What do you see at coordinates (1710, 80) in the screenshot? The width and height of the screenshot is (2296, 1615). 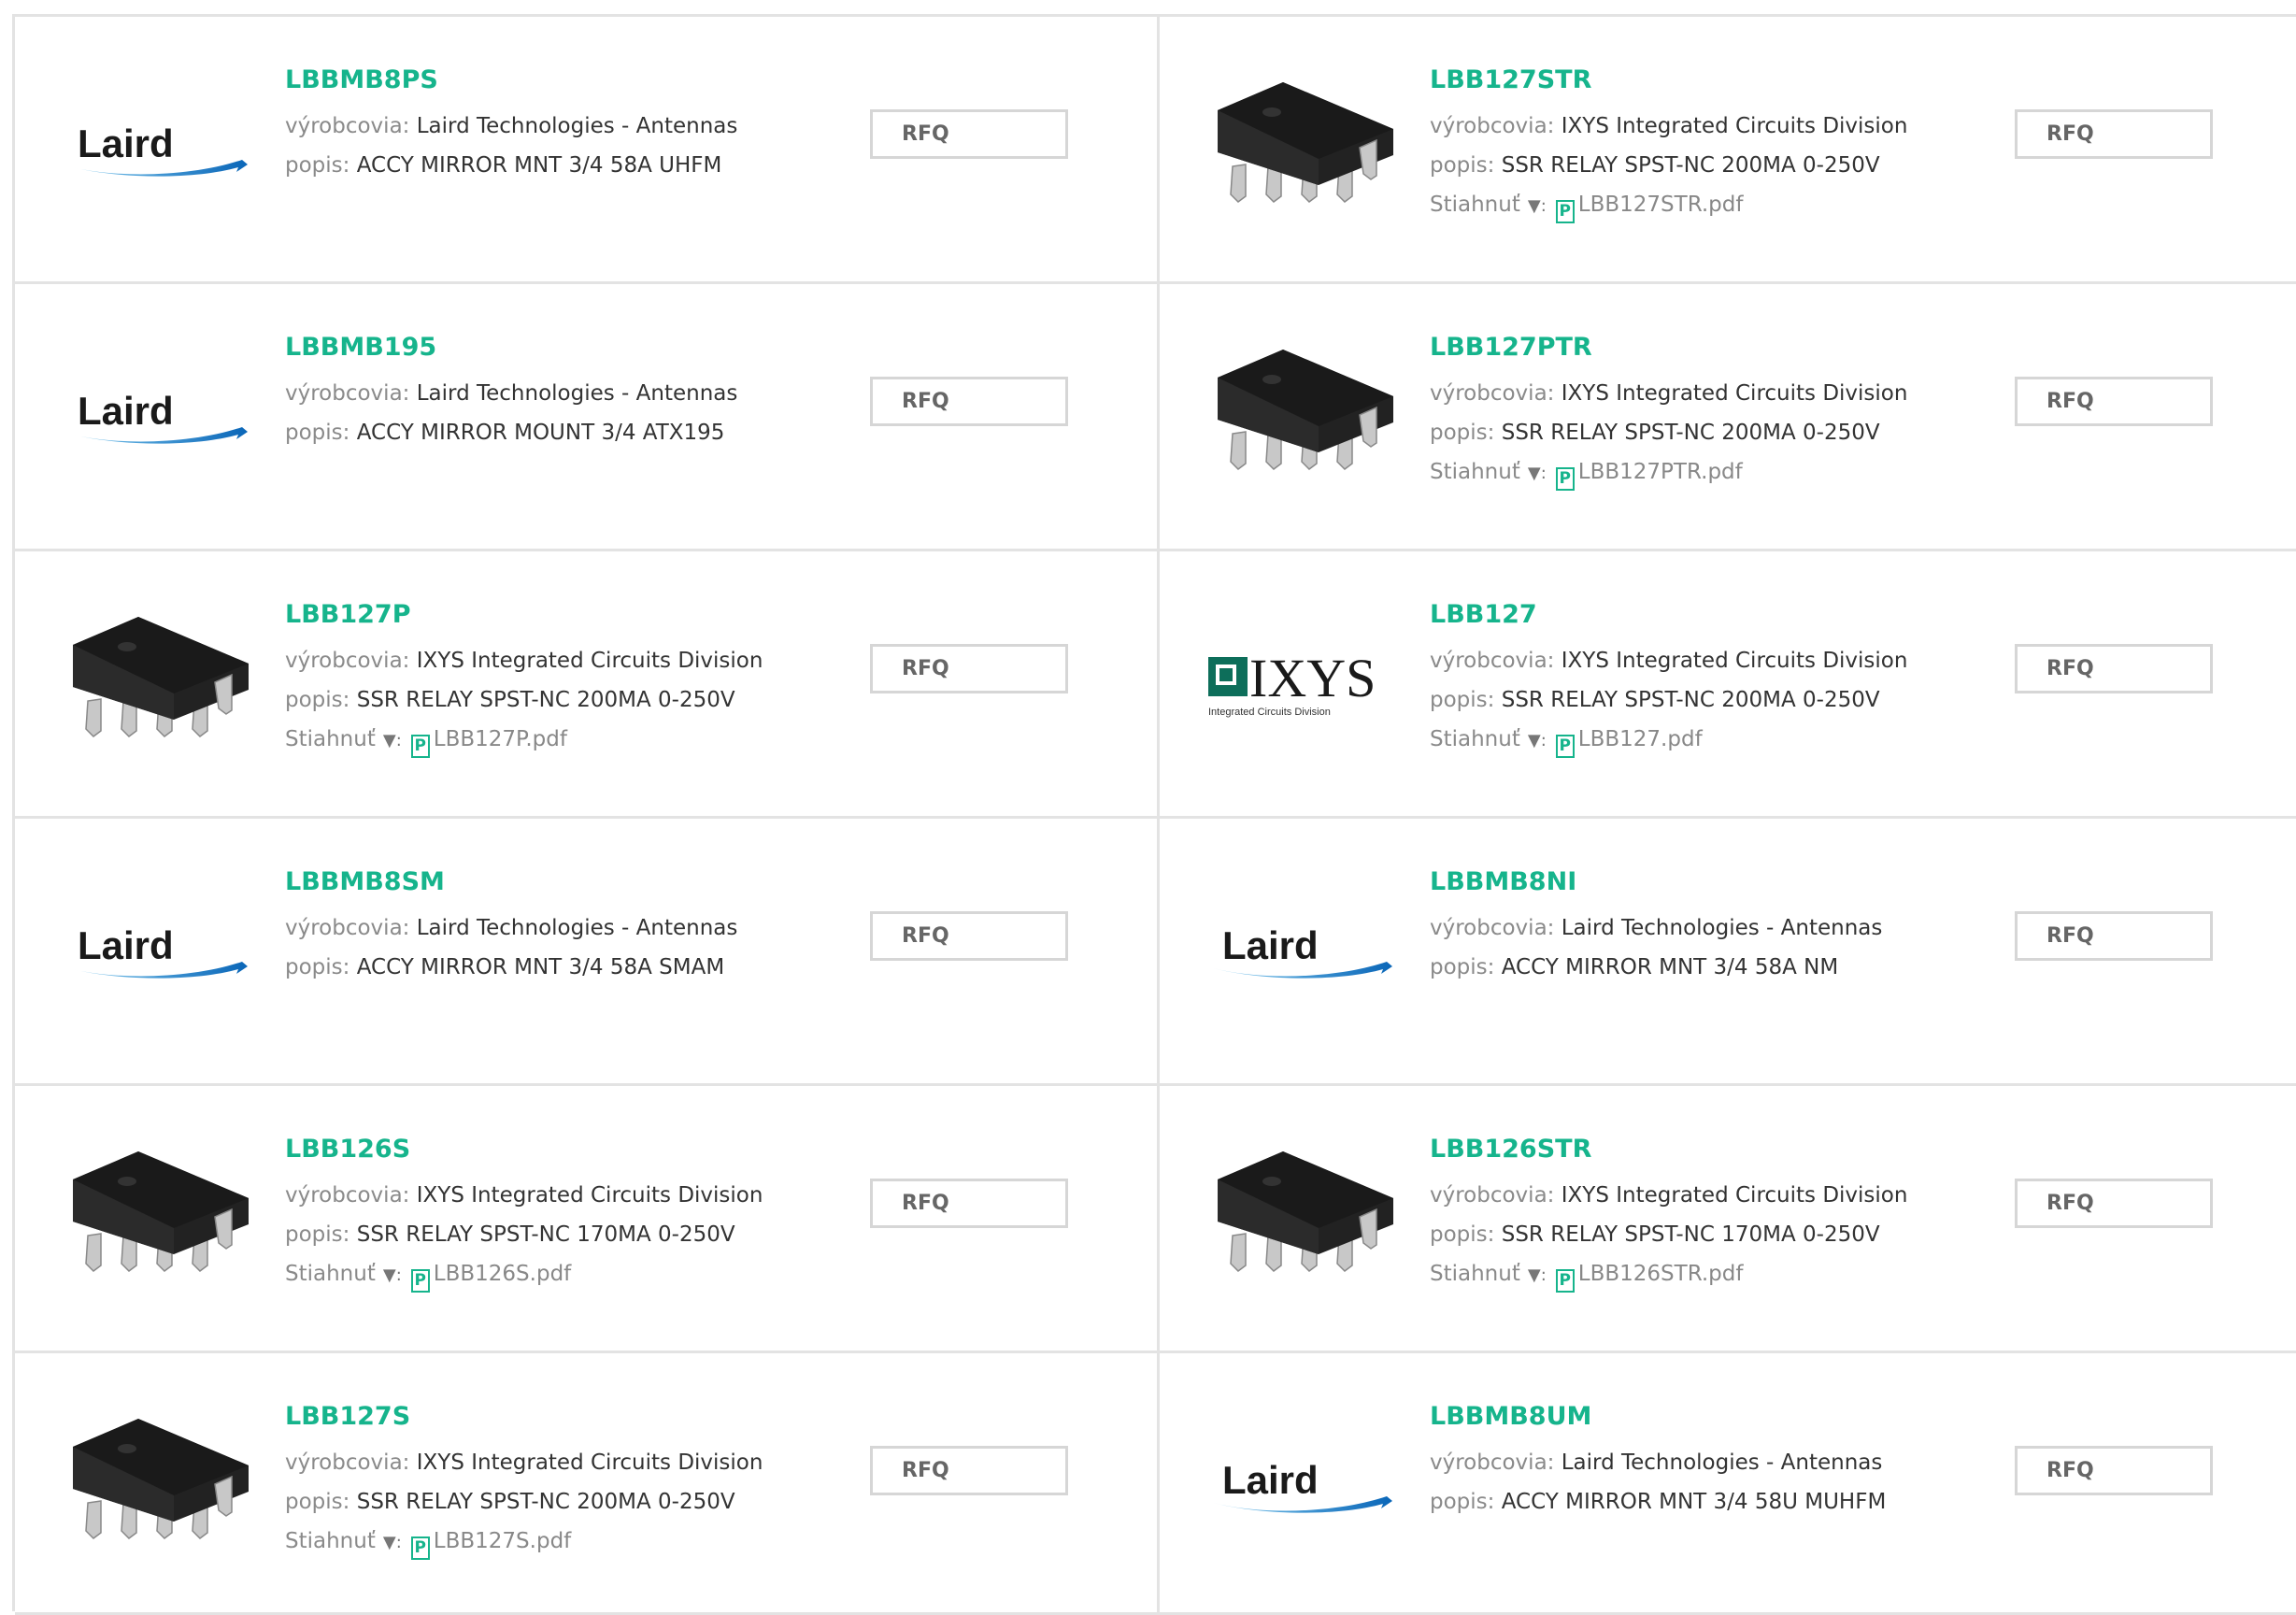 I see `part-number-link: LBB127STR` at bounding box center [1710, 80].